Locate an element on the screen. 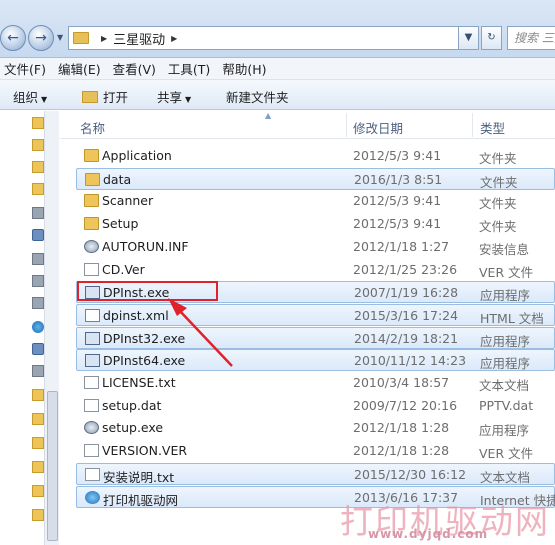  file-row: setup.dat 2009/7/12 20:16 PPTV.dat is located at coordinates (315, 406).